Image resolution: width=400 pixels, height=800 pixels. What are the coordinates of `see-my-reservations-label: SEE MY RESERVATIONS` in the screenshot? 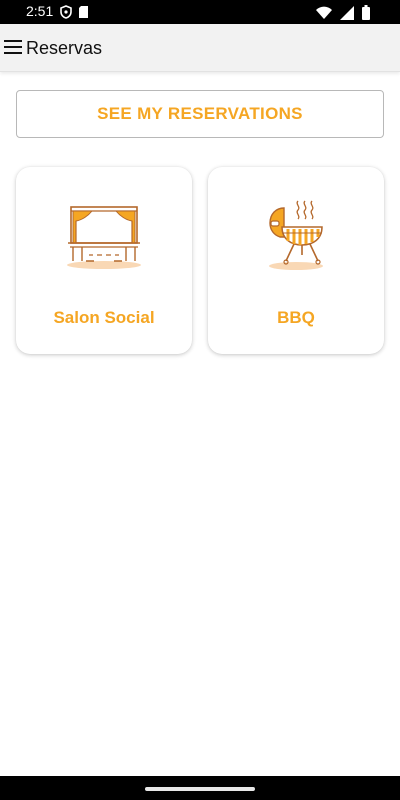 It's located at (200, 113).